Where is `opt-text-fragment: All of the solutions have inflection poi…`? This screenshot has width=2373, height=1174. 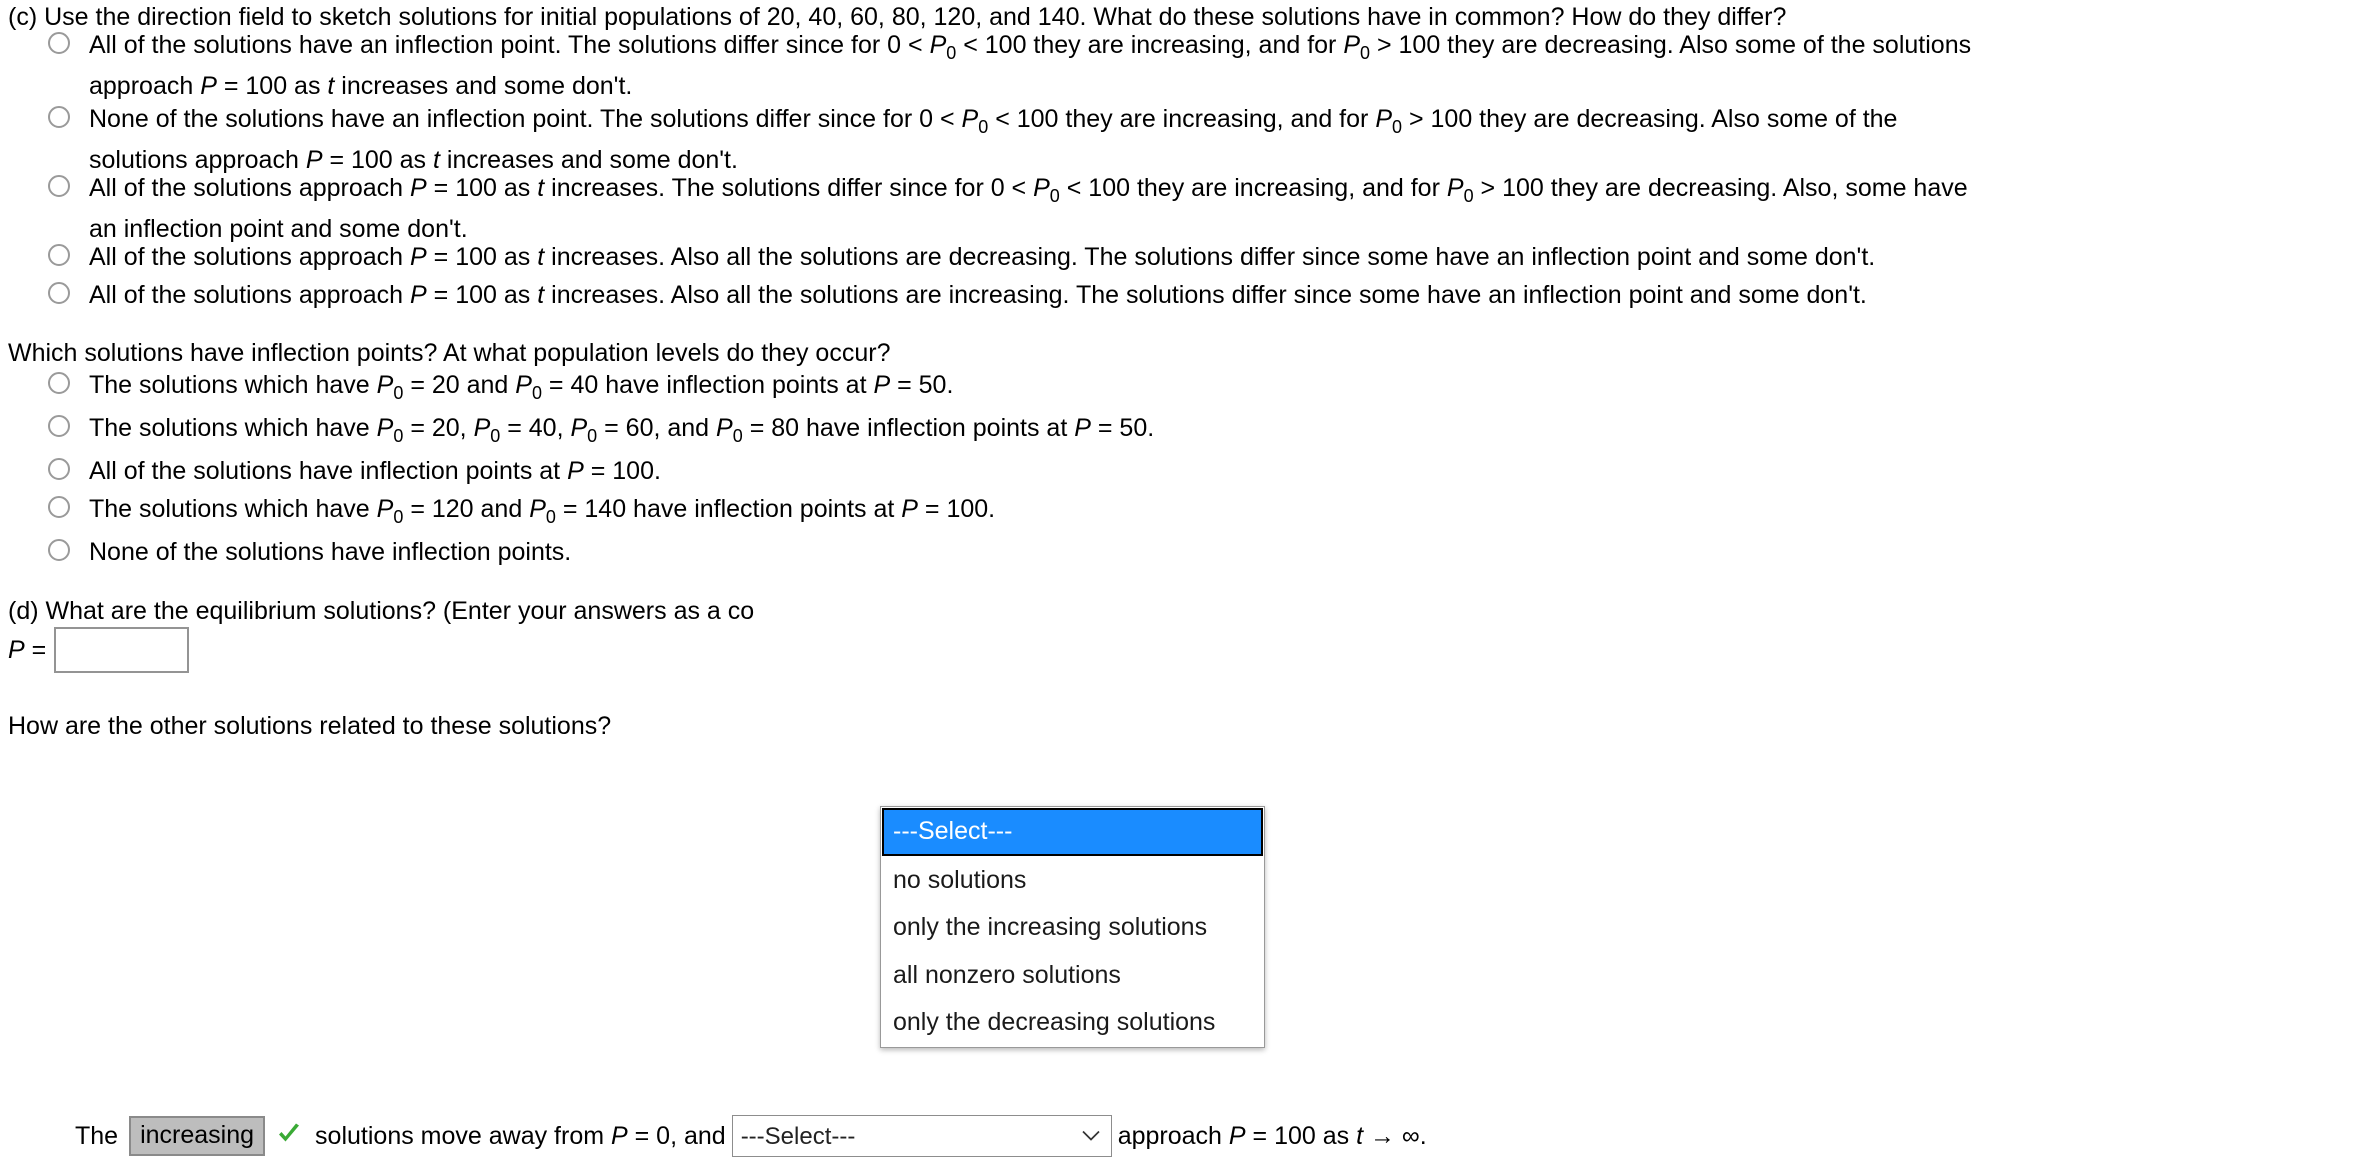
opt-text-fragment: All of the solutions have inflection poi… is located at coordinates (328, 471).